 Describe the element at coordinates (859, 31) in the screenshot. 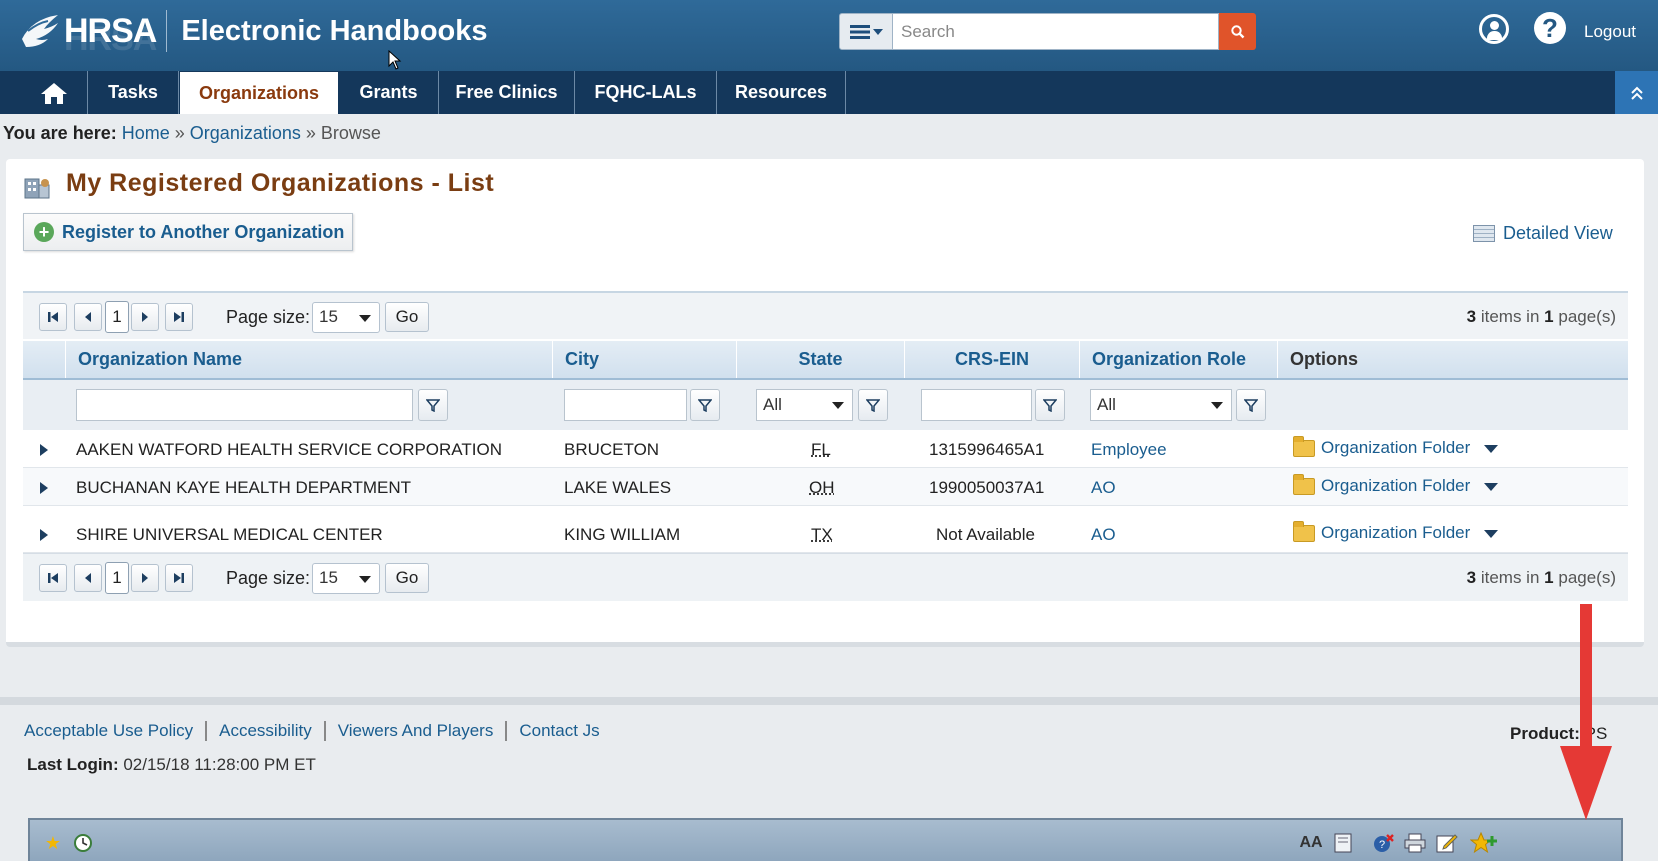

I see `hamburger-icon` at that location.